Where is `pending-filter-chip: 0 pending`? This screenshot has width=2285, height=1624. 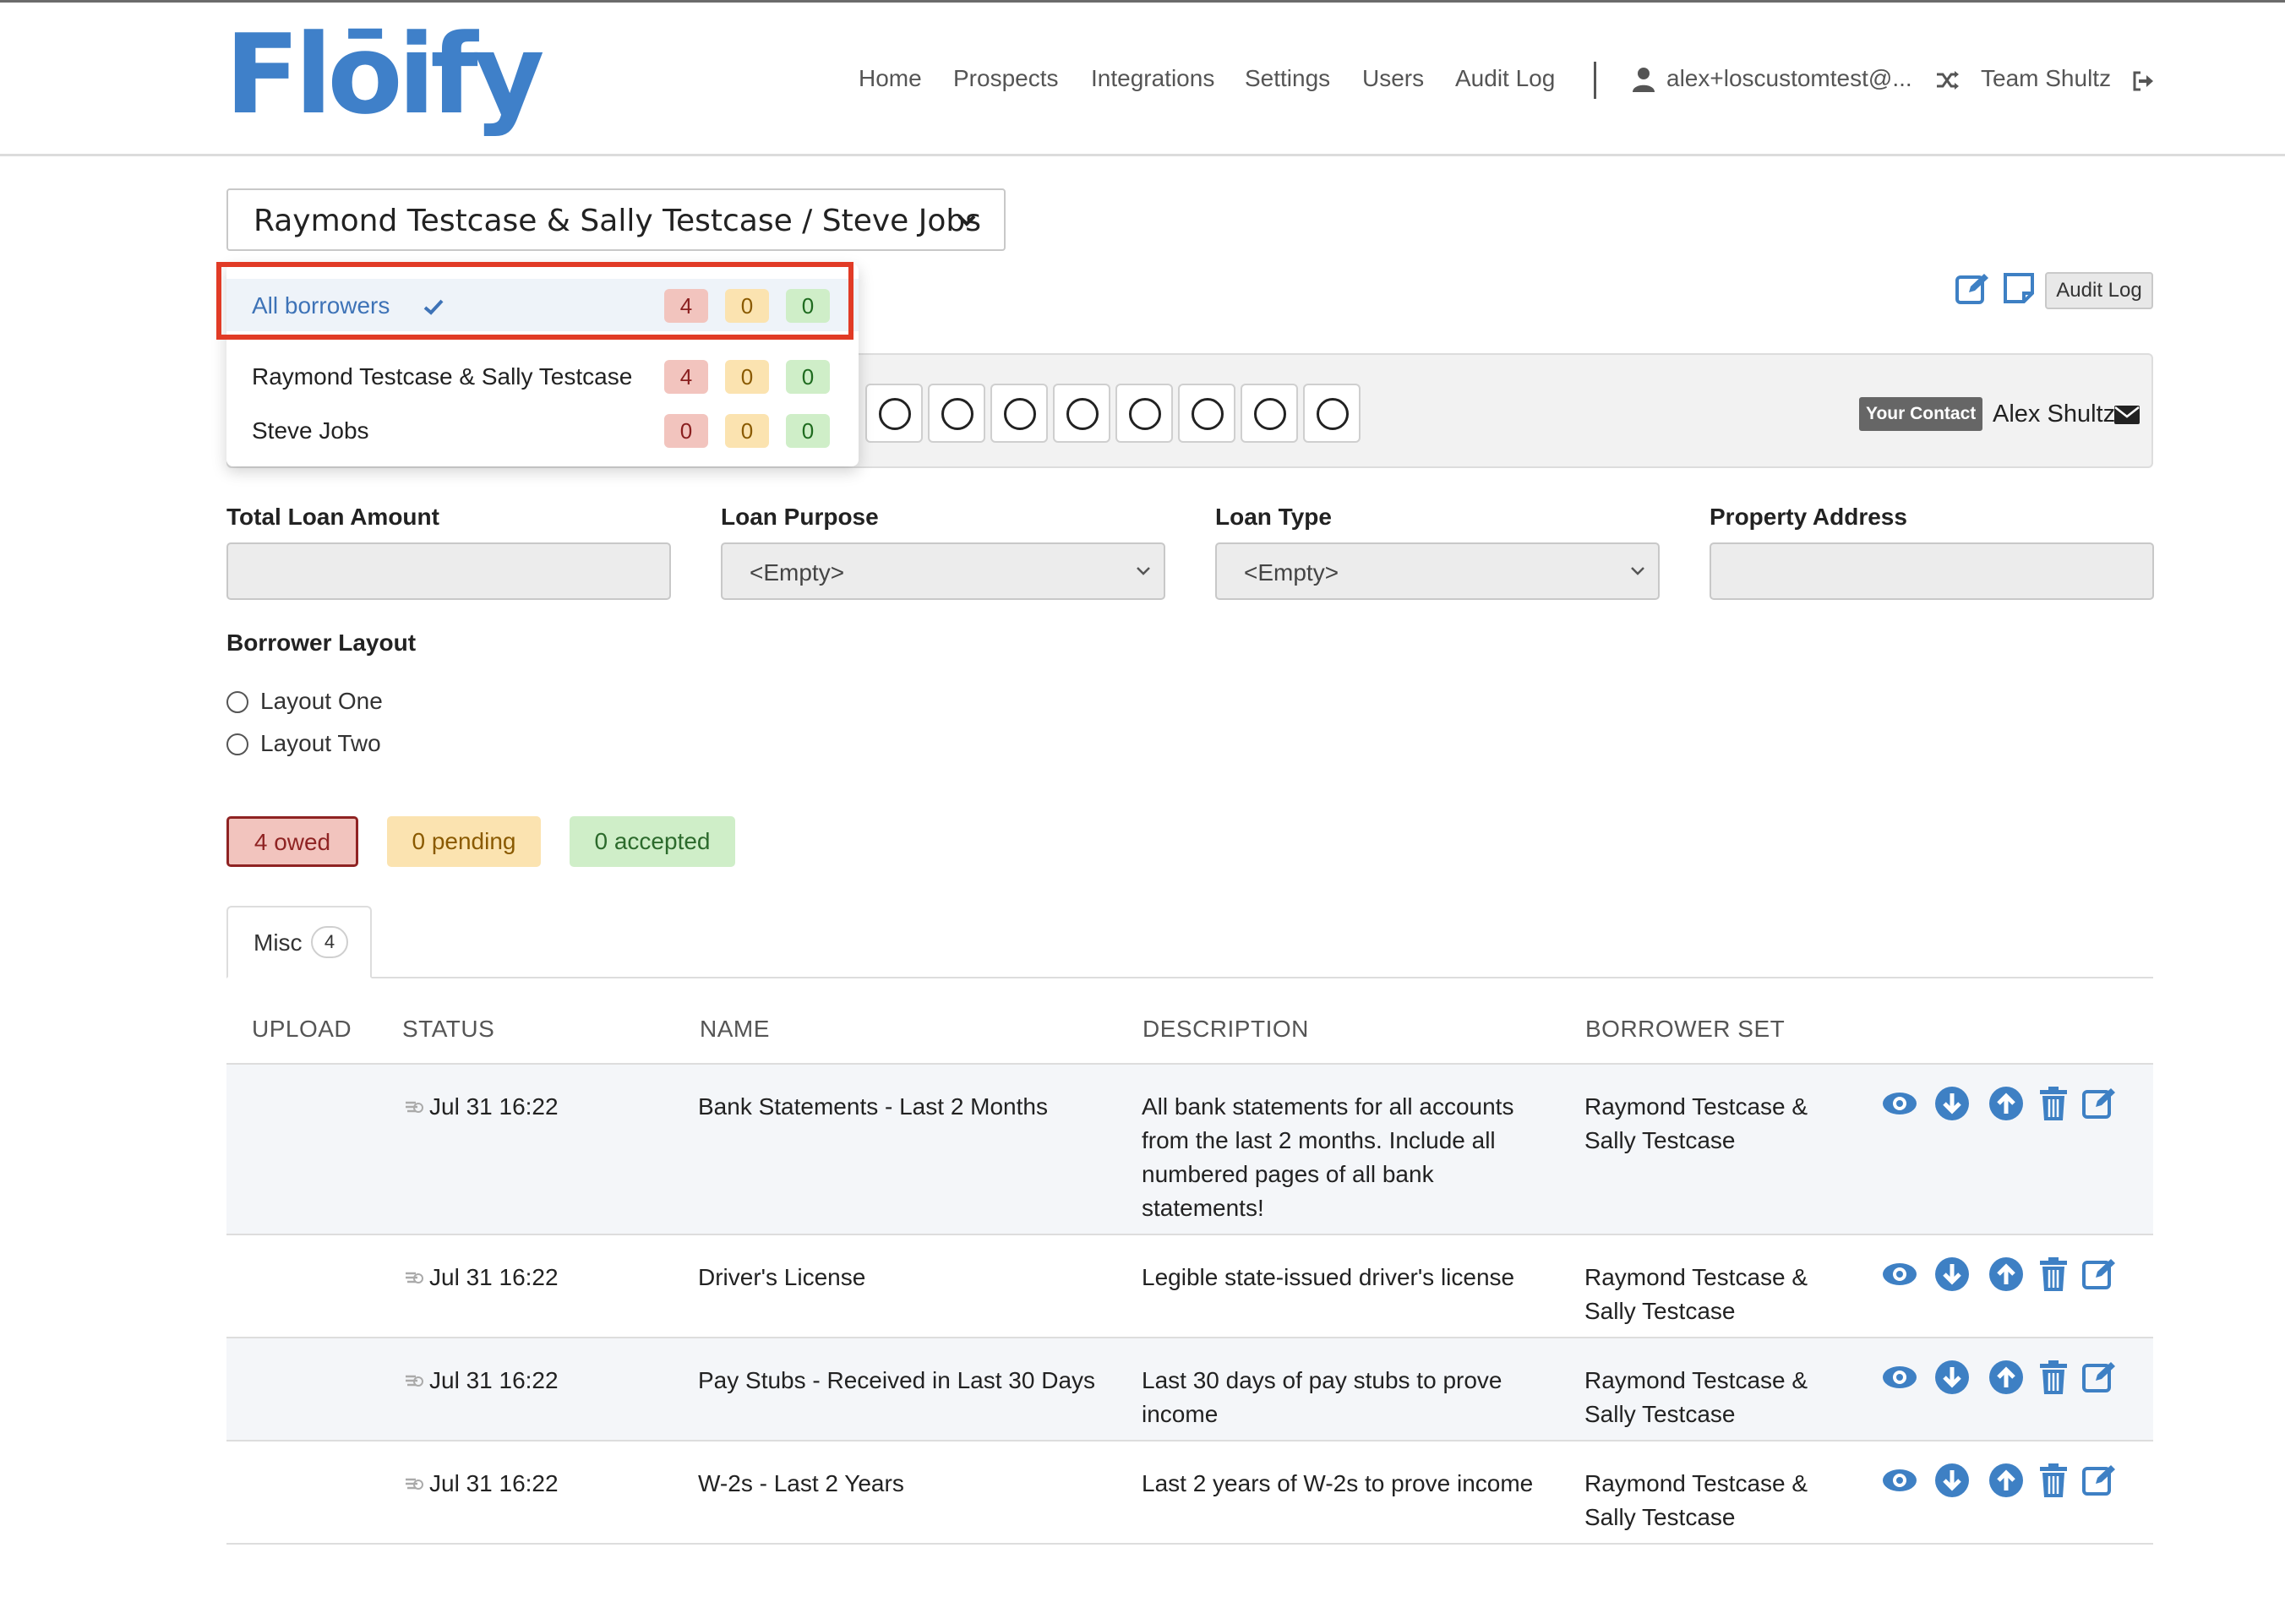
pending-filter-chip: 0 pending is located at coordinates (464, 841).